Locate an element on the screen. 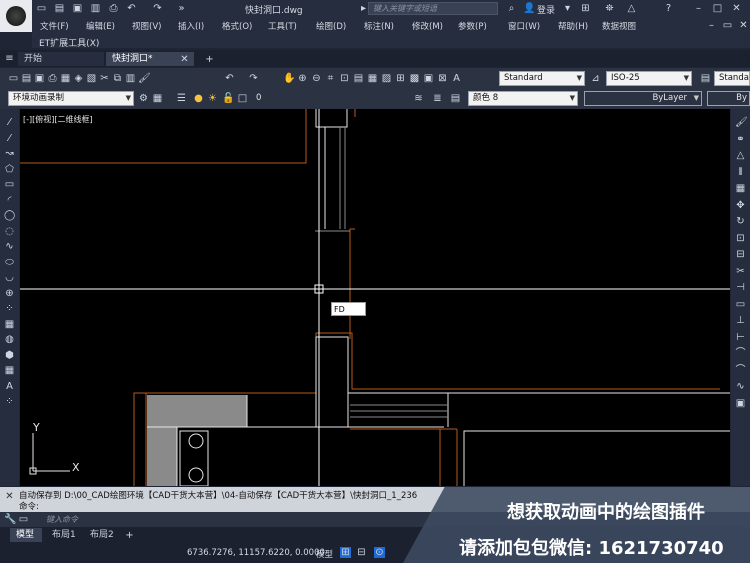  menu-item: 文件(F) is located at coordinates (54, 26).